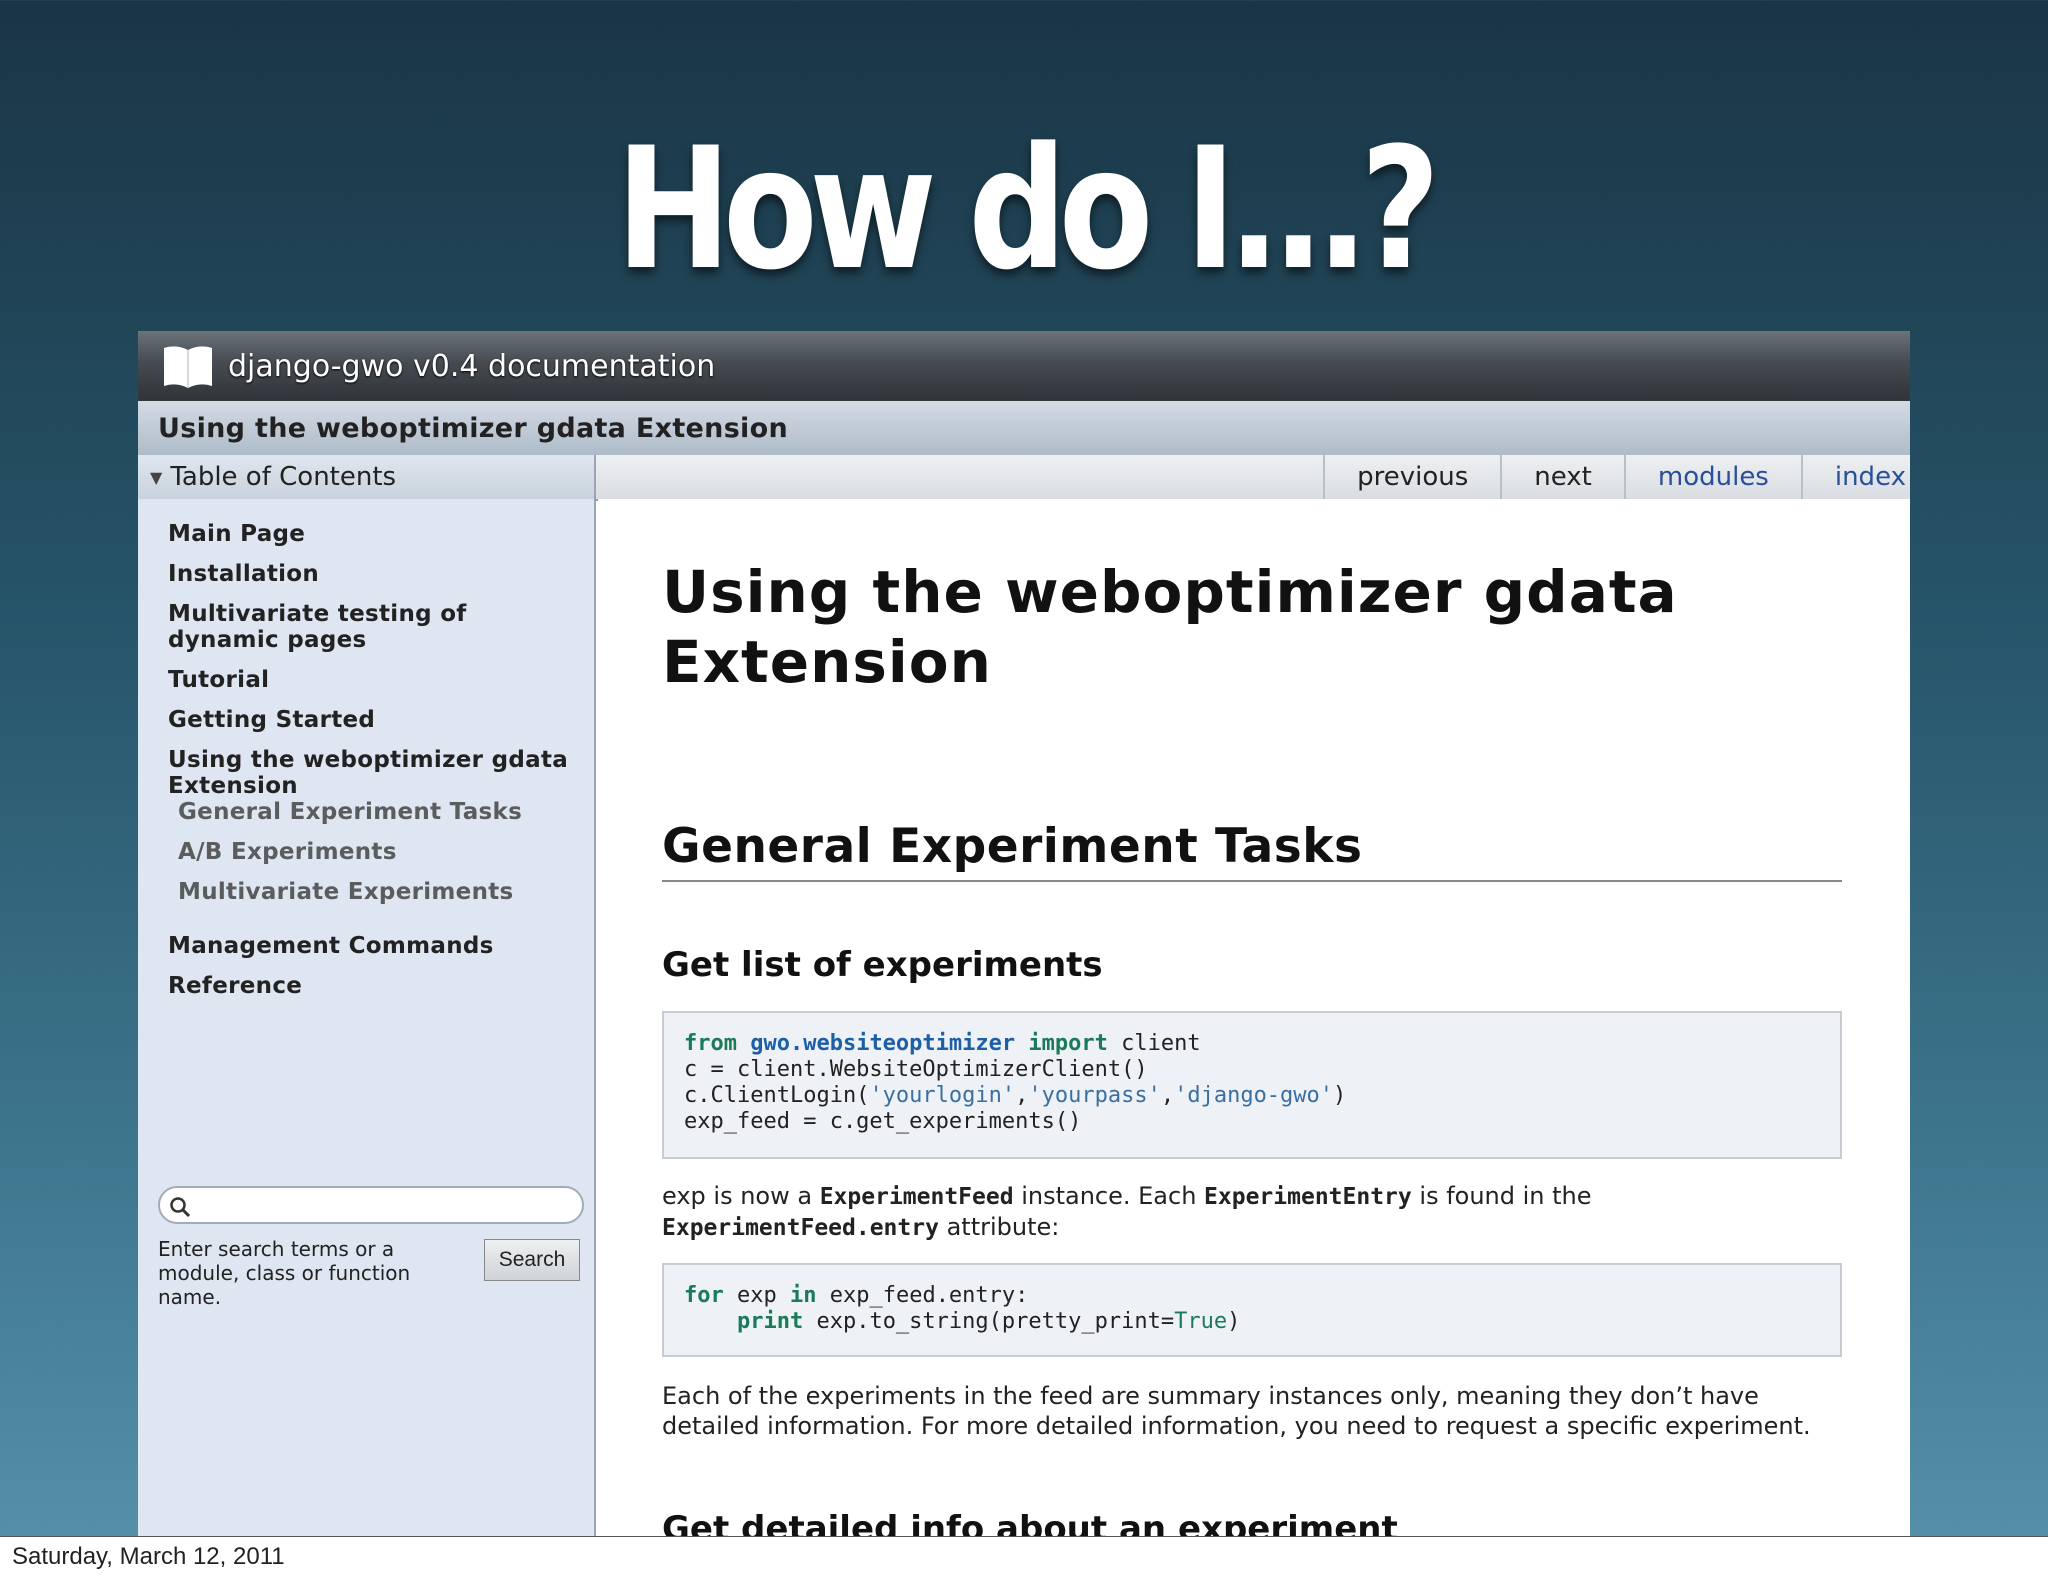 Image resolution: width=2048 pixels, height=1577 pixels. Describe the element at coordinates (188, 367) in the screenshot. I see `book-icon` at that location.